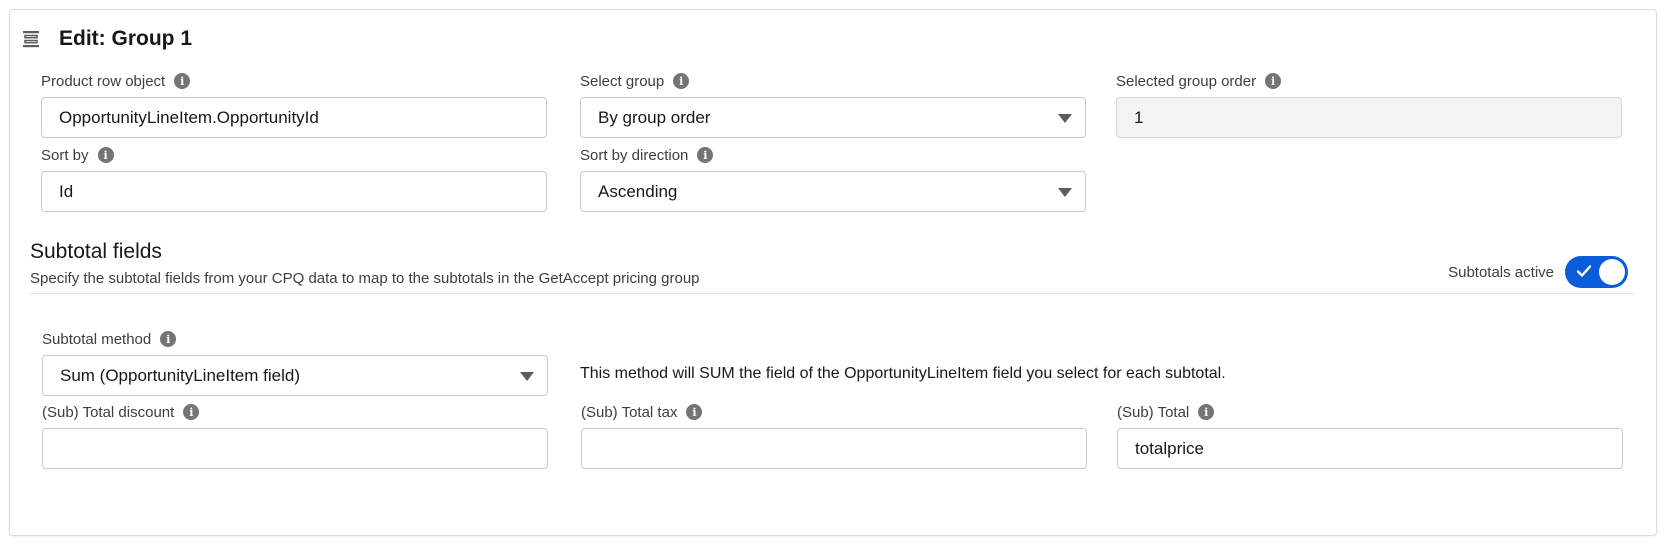 This screenshot has width=1666, height=546. Describe the element at coordinates (1501, 272) in the screenshot. I see `subtotals-active-label: Subtotals active` at that location.